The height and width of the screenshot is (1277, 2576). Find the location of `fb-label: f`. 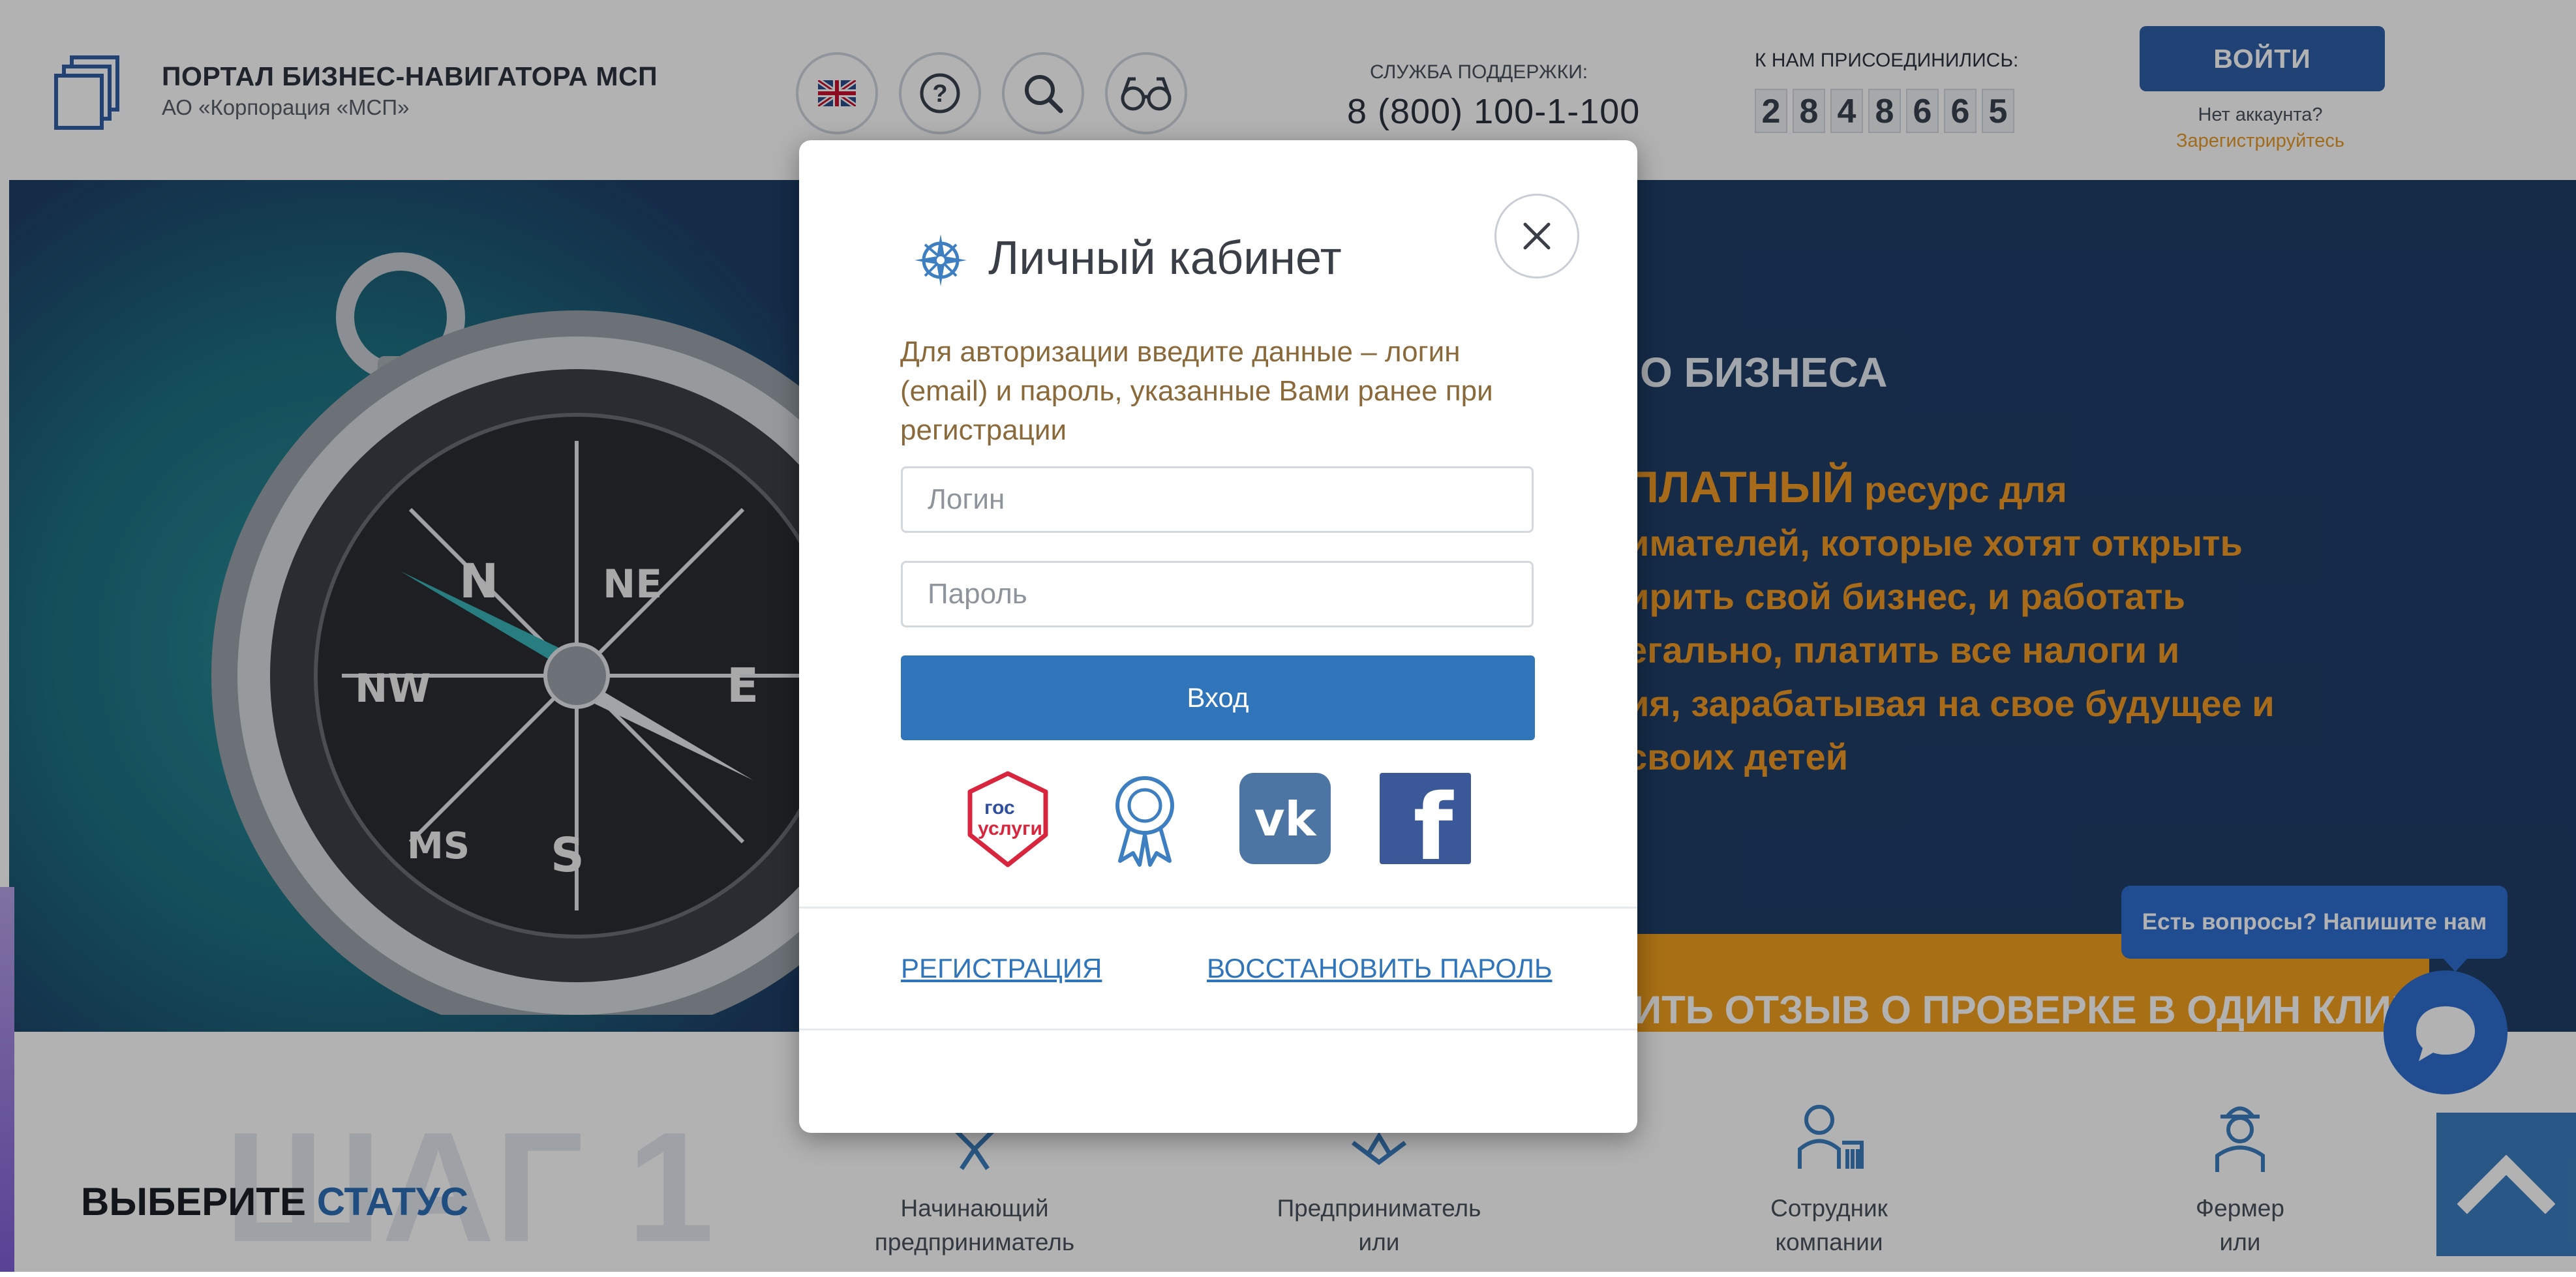

fb-label: f is located at coordinates (1435, 819).